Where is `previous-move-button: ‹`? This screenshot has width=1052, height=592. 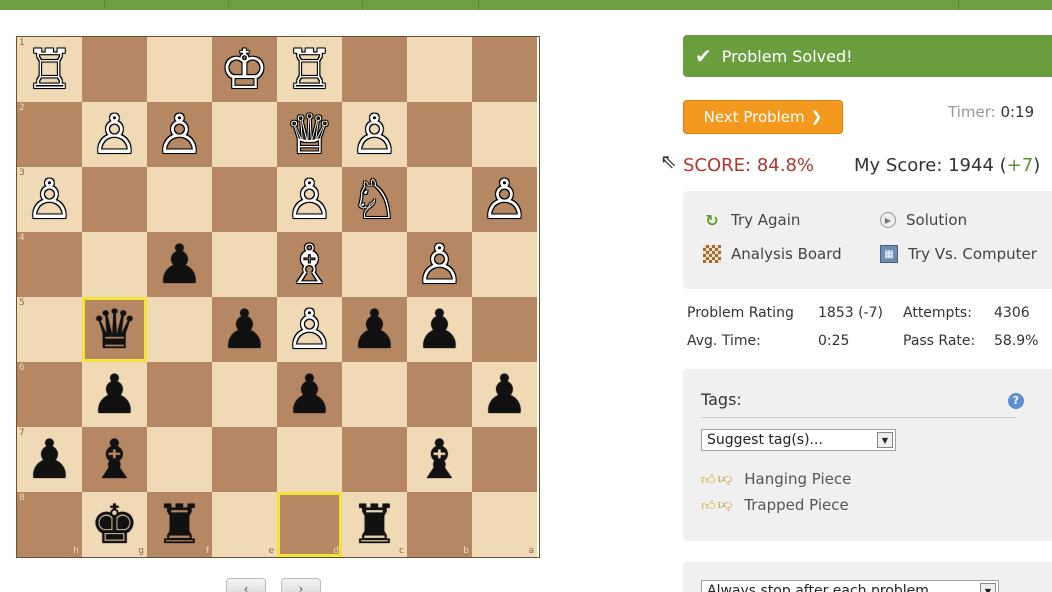 previous-move-button: ‹ is located at coordinates (246, 585).